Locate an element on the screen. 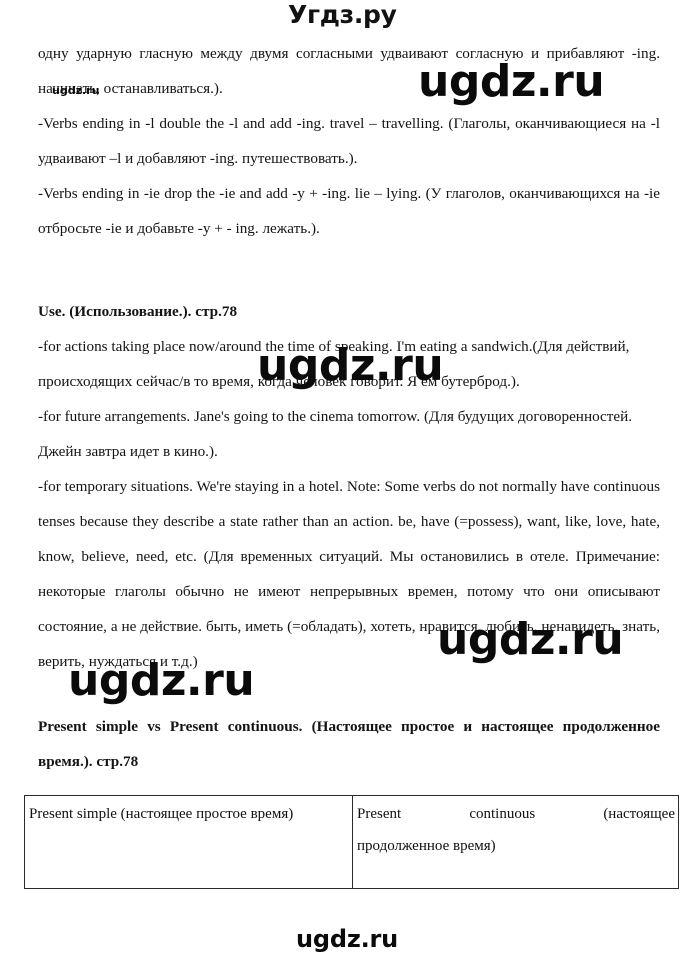 This screenshot has width=680, height=963. use-section-heading: Use. (Использование.). стр.78 is located at coordinates (138, 311).